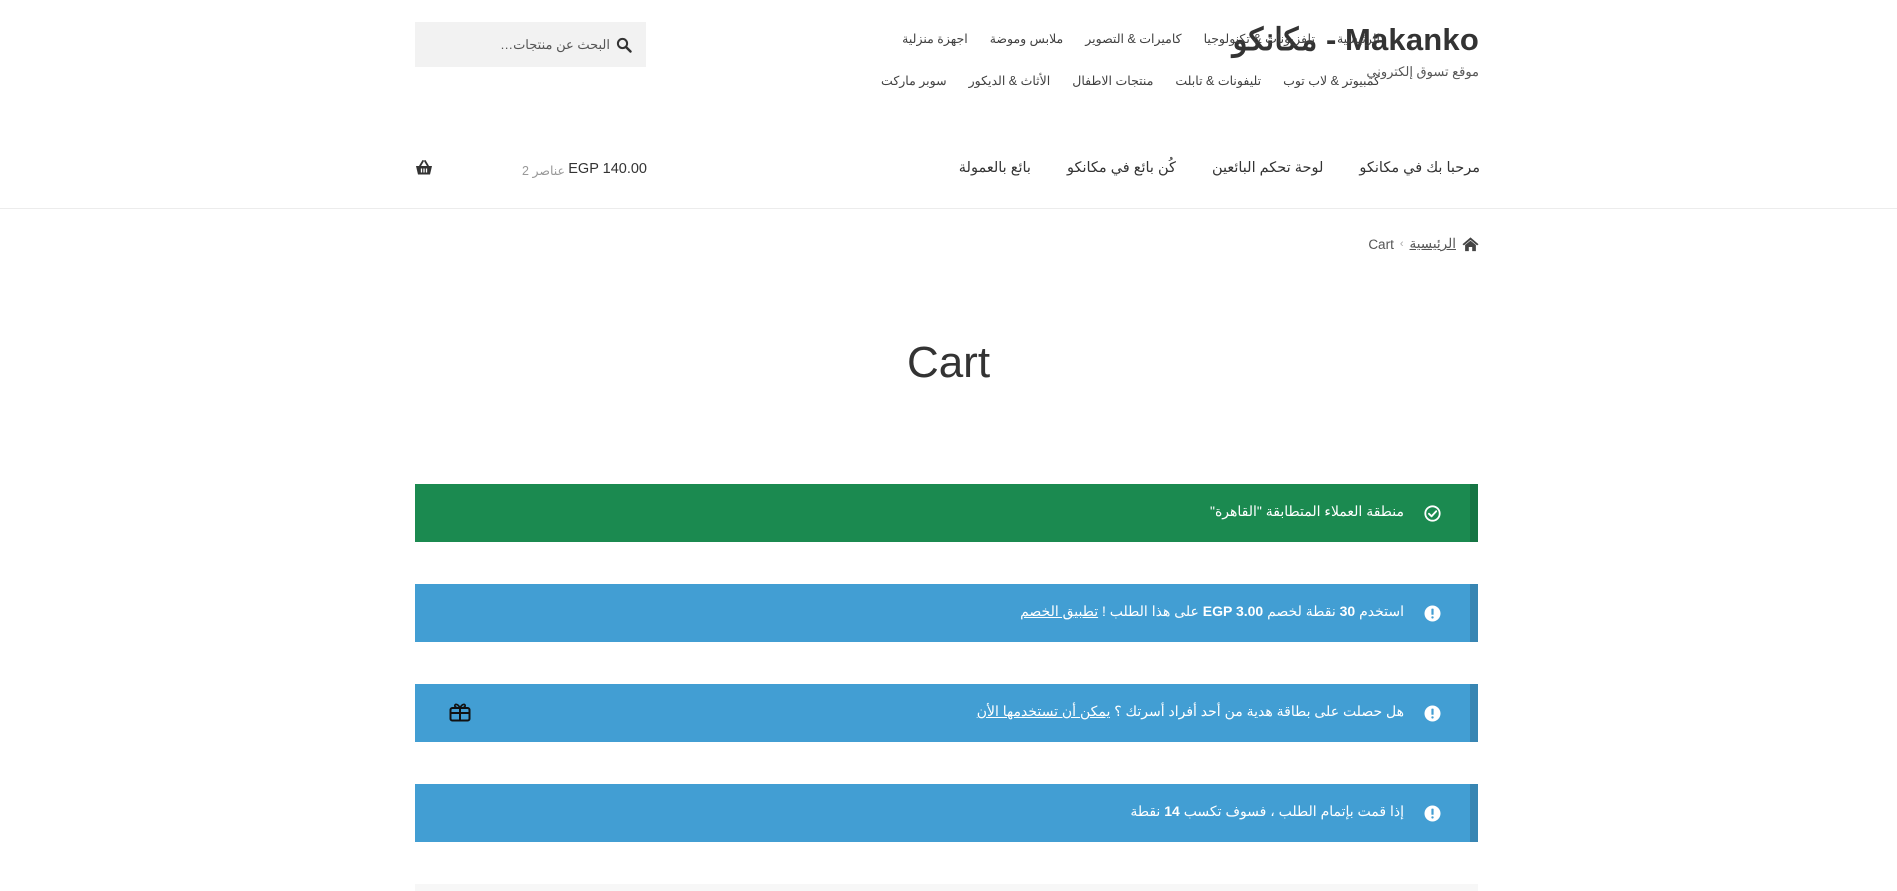 The width and height of the screenshot is (1897, 891). What do you see at coordinates (1381, 611) in the screenshot?
I see `redeem-prefix: استخدم` at bounding box center [1381, 611].